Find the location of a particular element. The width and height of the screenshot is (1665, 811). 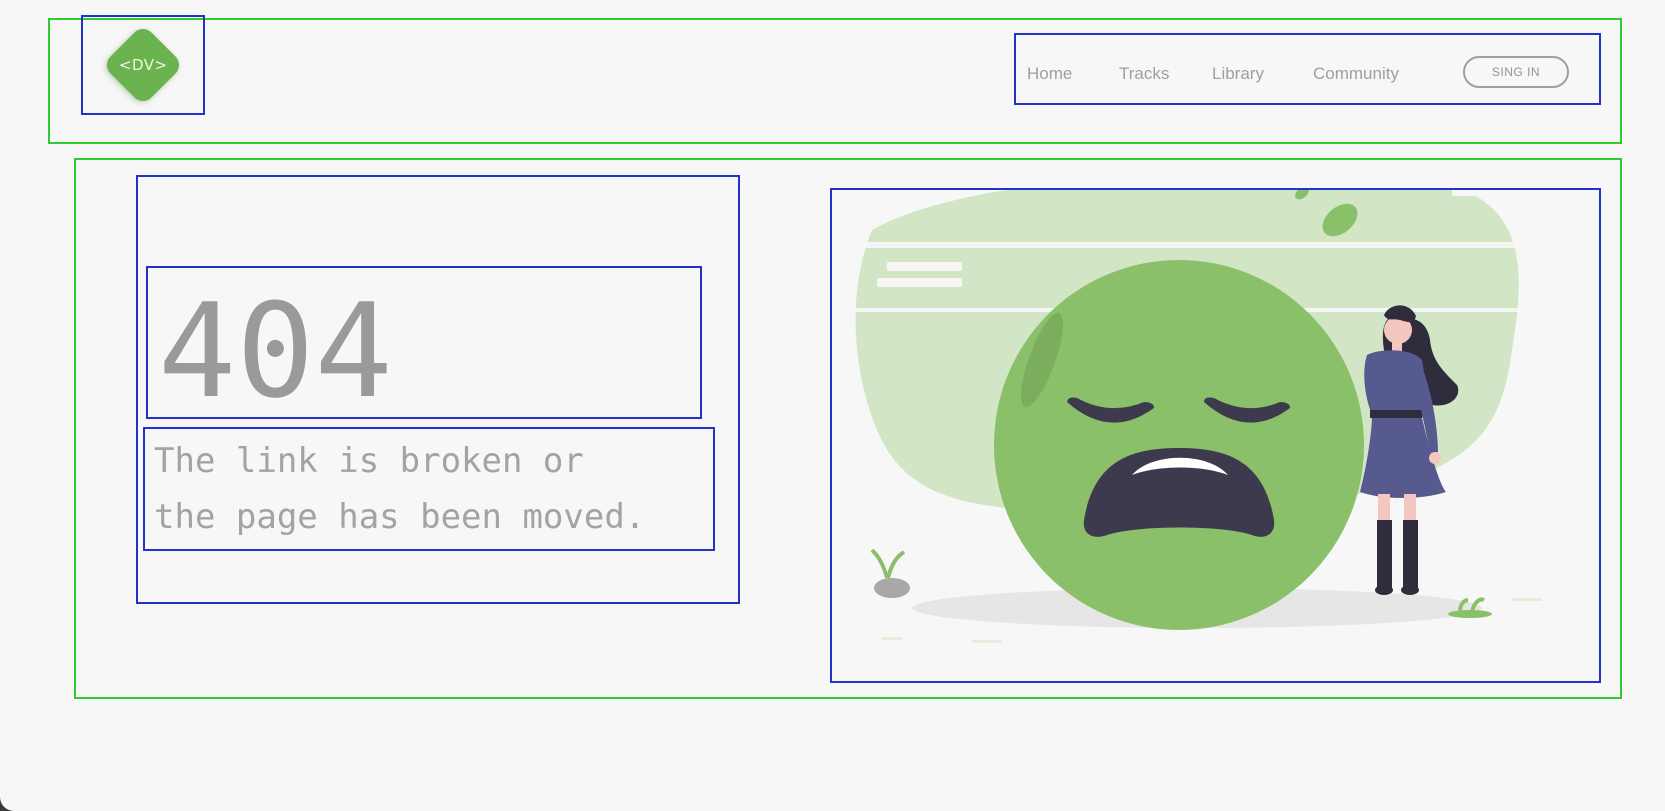

nav-link-home: Home is located at coordinates (1049, 74).